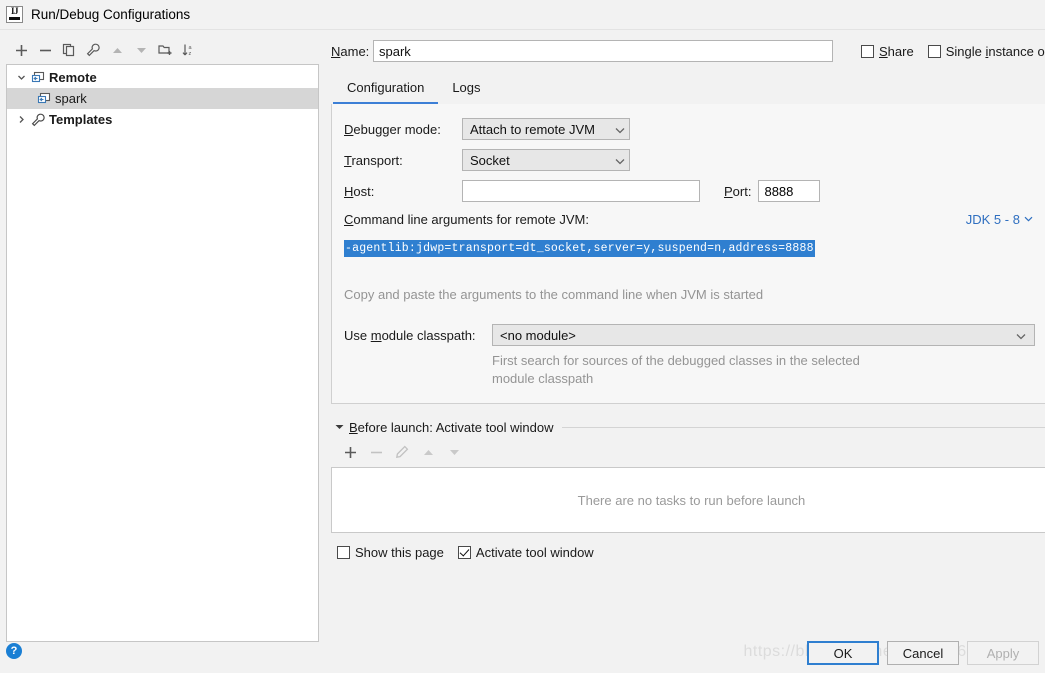  I want to click on move-up-button, so click(117, 50).